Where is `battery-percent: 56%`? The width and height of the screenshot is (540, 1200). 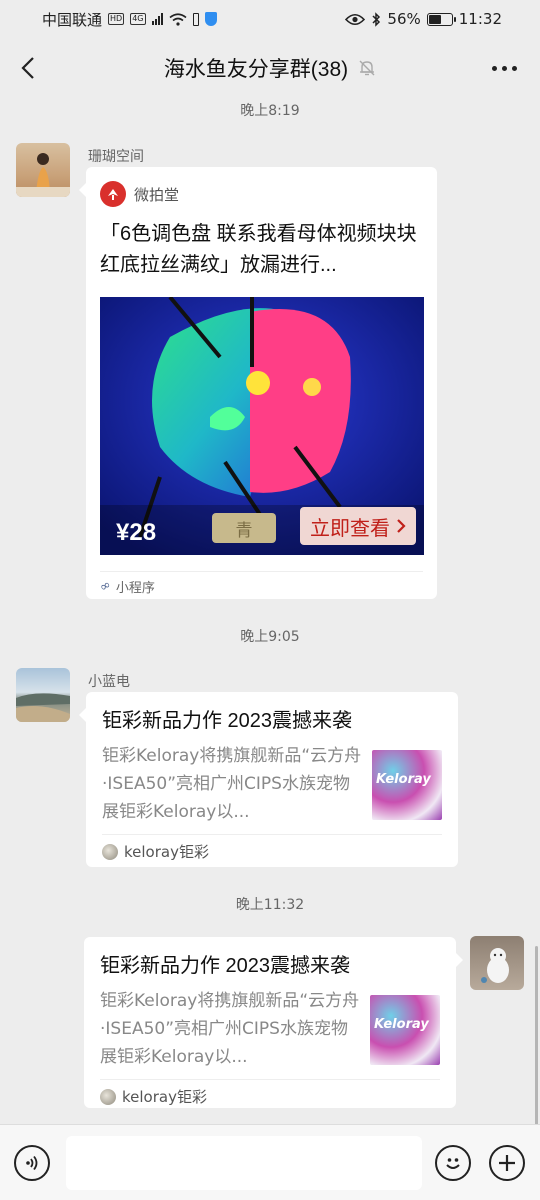 battery-percent: 56% is located at coordinates (404, 19).